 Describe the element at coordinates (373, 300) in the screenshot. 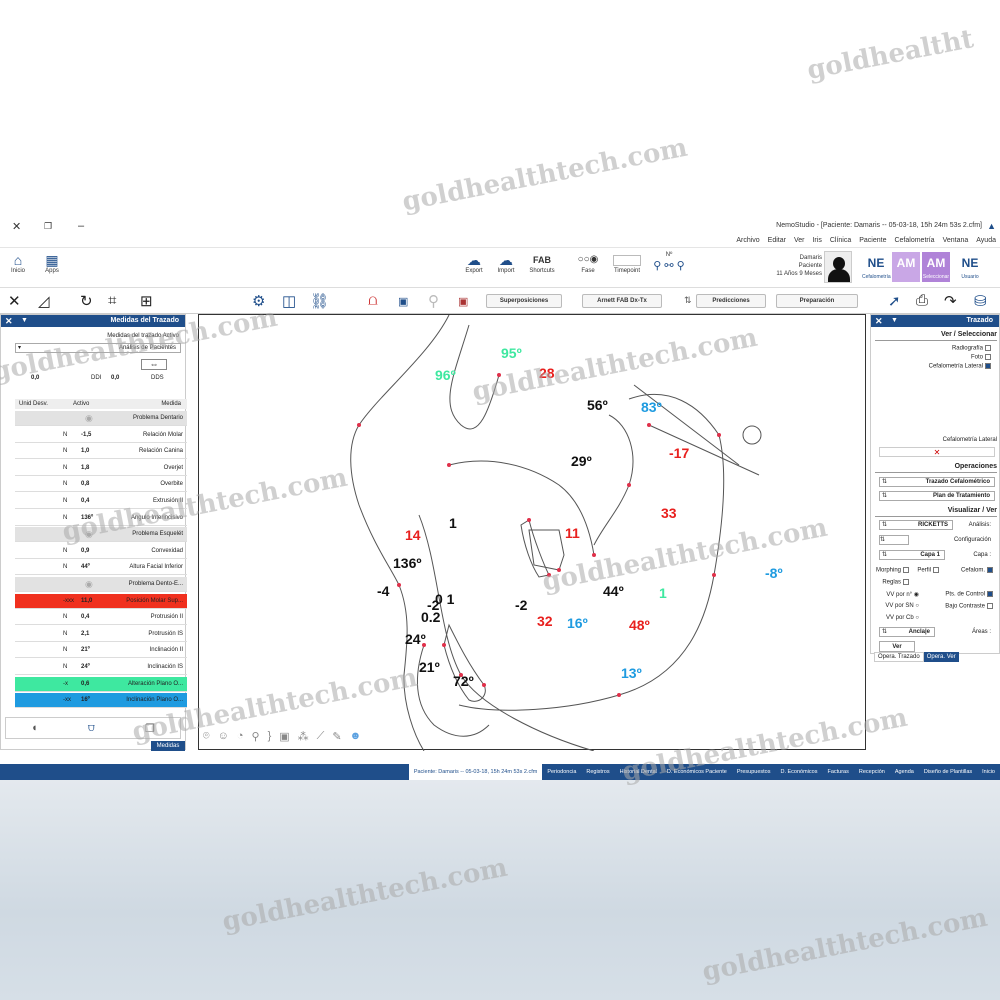

I see `teeth-icon: ⩍` at that location.